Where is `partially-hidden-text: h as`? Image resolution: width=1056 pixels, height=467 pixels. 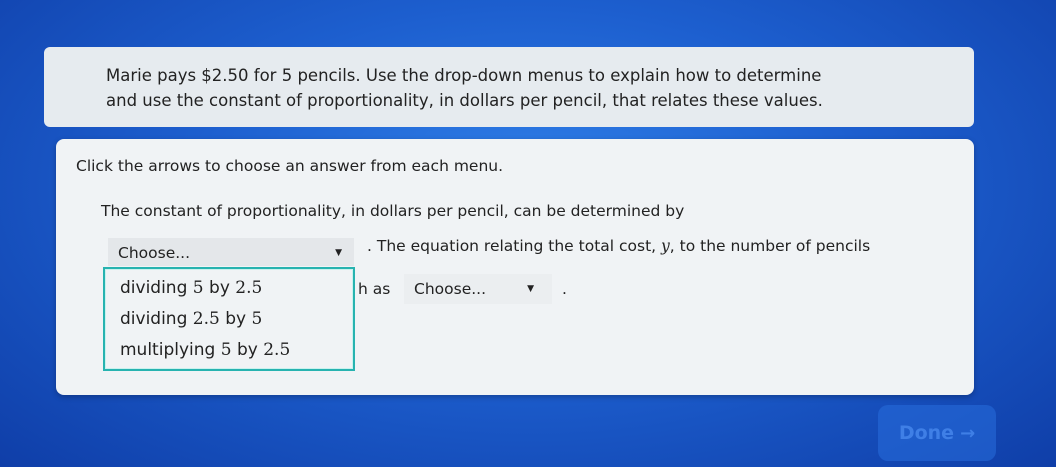 partially-hidden-text: h as is located at coordinates (374, 289).